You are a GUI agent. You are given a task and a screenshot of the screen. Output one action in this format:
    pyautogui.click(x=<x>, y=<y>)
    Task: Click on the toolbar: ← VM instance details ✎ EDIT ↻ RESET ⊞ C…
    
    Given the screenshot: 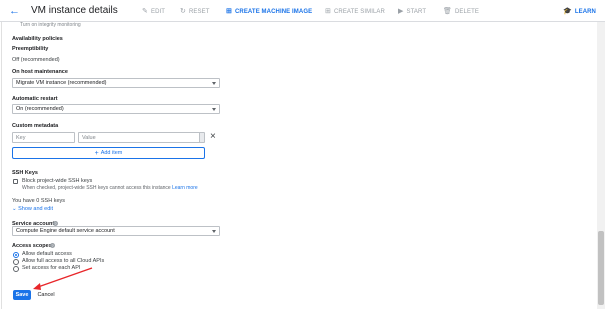 What is the action you would take?
    pyautogui.click(x=302, y=11)
    